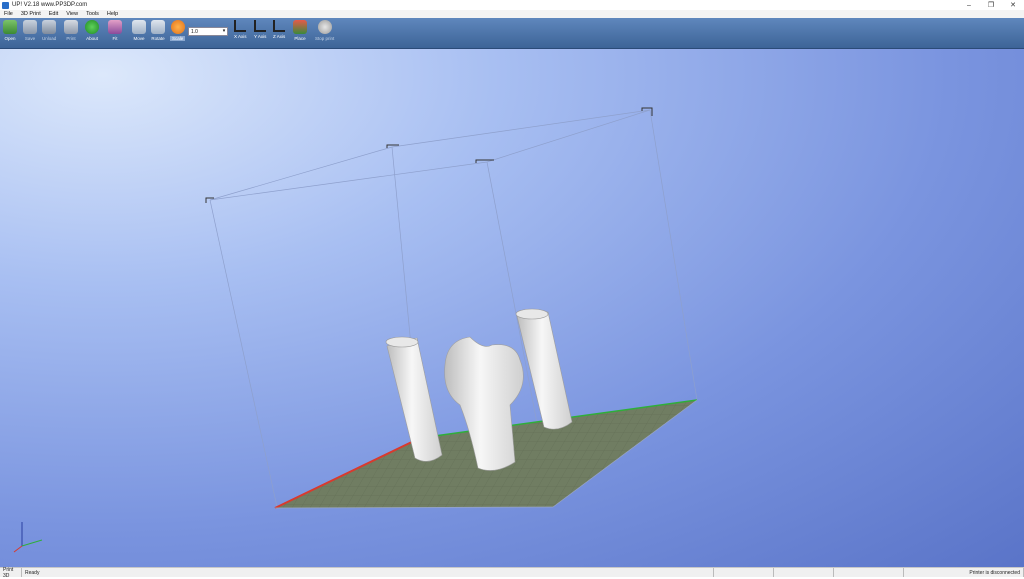 This screenshot has height=579, width=1024. I want to click on place-icon, so click(300, 27).